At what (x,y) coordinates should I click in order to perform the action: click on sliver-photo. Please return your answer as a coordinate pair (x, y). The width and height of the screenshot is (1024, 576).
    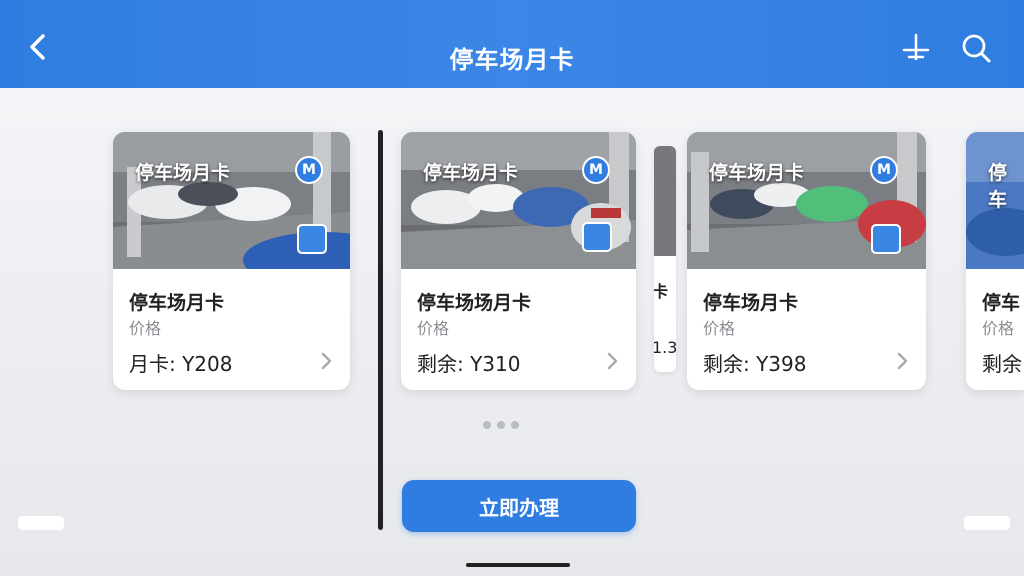
    Looking at the image, I should click on (665, 201).